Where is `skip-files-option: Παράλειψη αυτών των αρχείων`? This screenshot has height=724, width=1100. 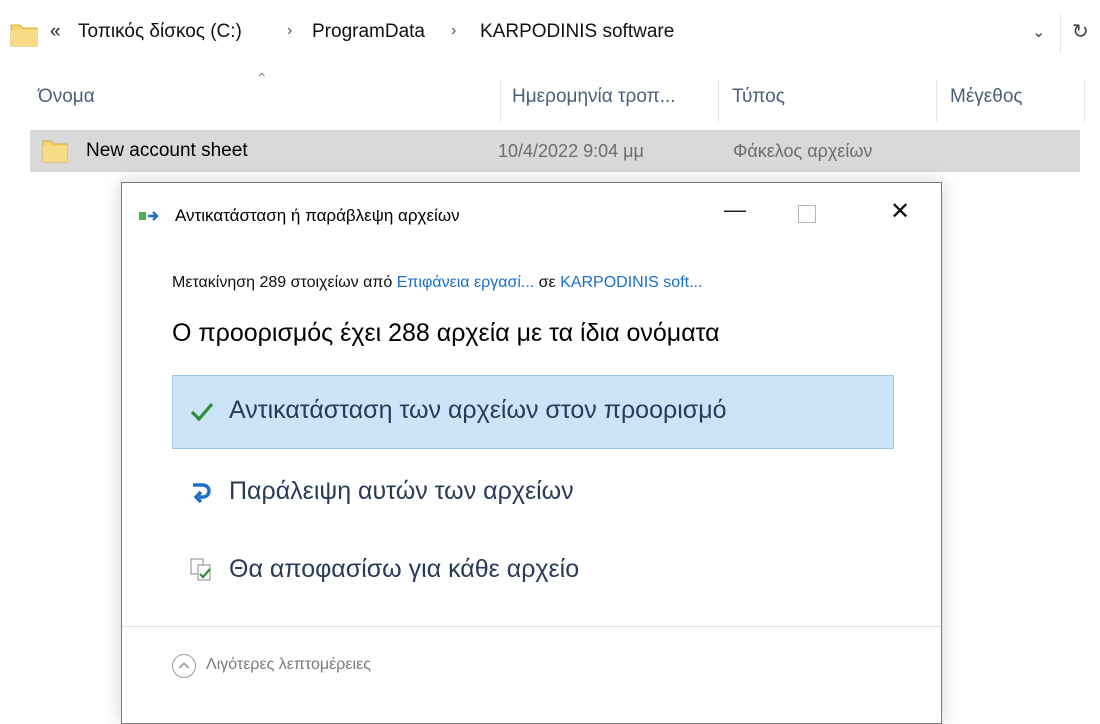
skip-files-option: Παράλειψη αυτών των αρχείων is located at coordinates (533, 493).